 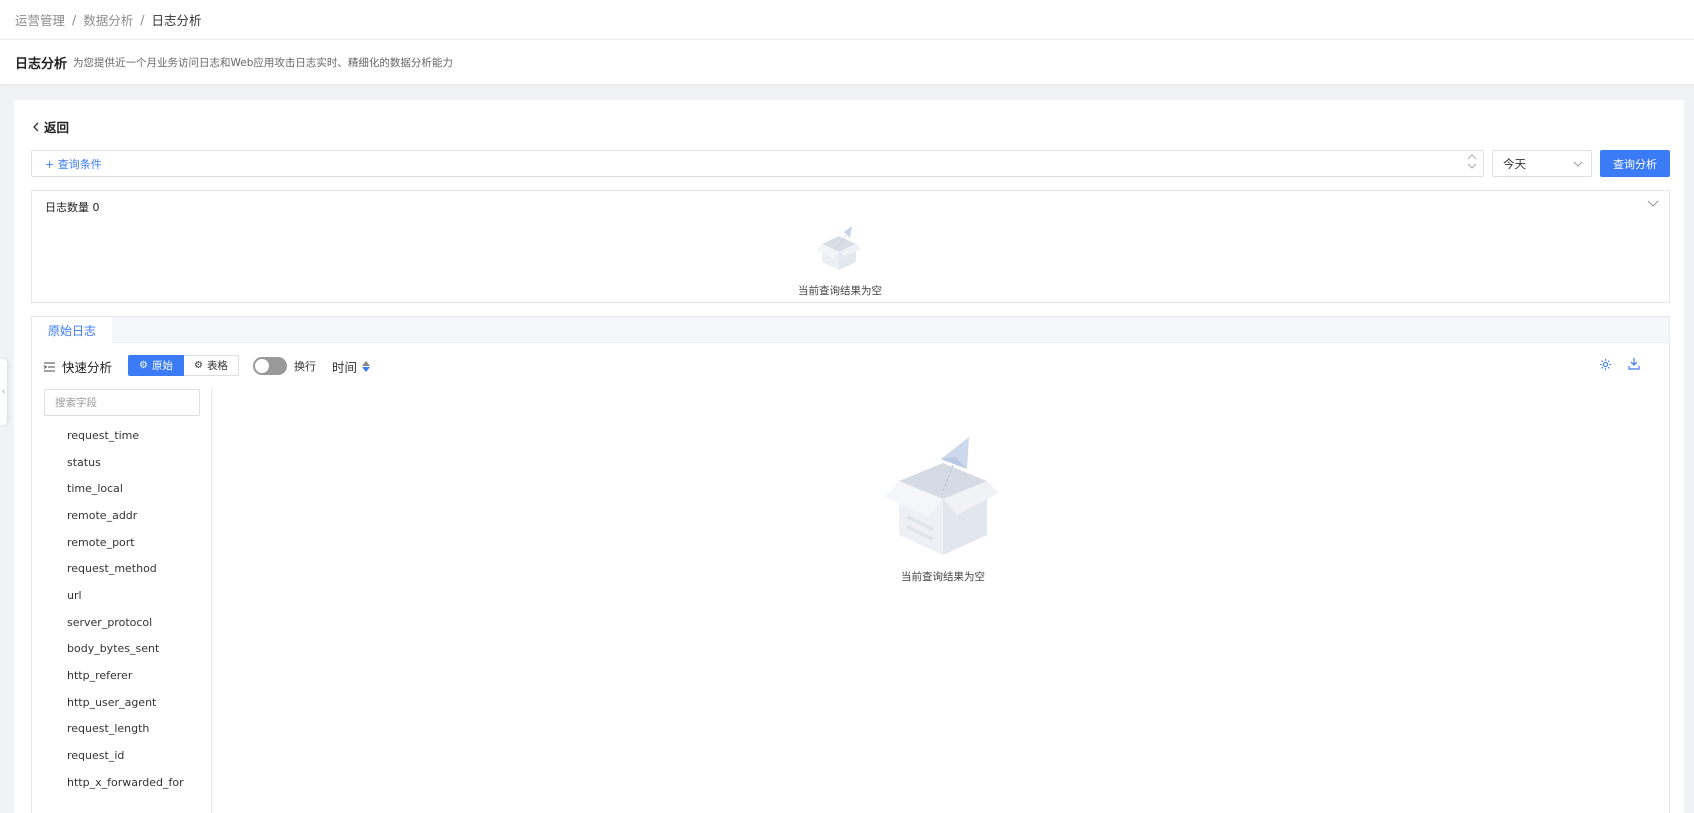 I want to click on time-sort-label: 时间, so click(x=345, y=367).